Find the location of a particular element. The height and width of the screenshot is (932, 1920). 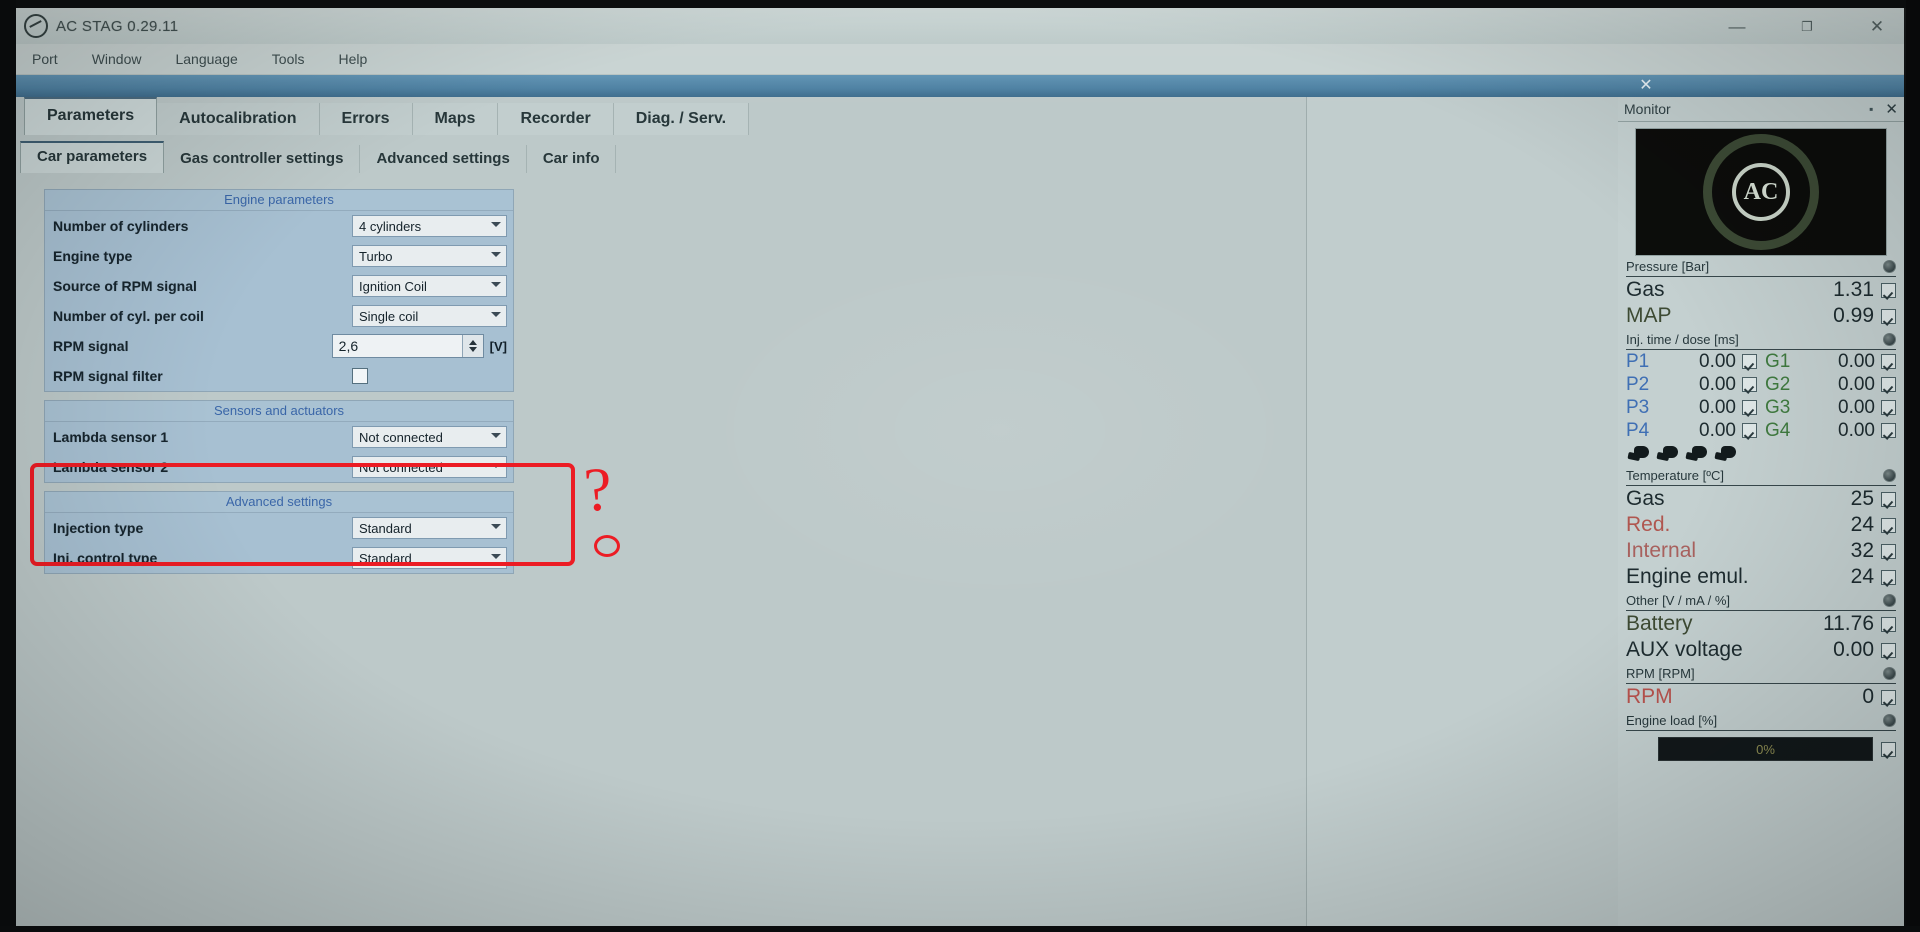

monitor-checkbox-battery is located at coordinates (1888, 624).